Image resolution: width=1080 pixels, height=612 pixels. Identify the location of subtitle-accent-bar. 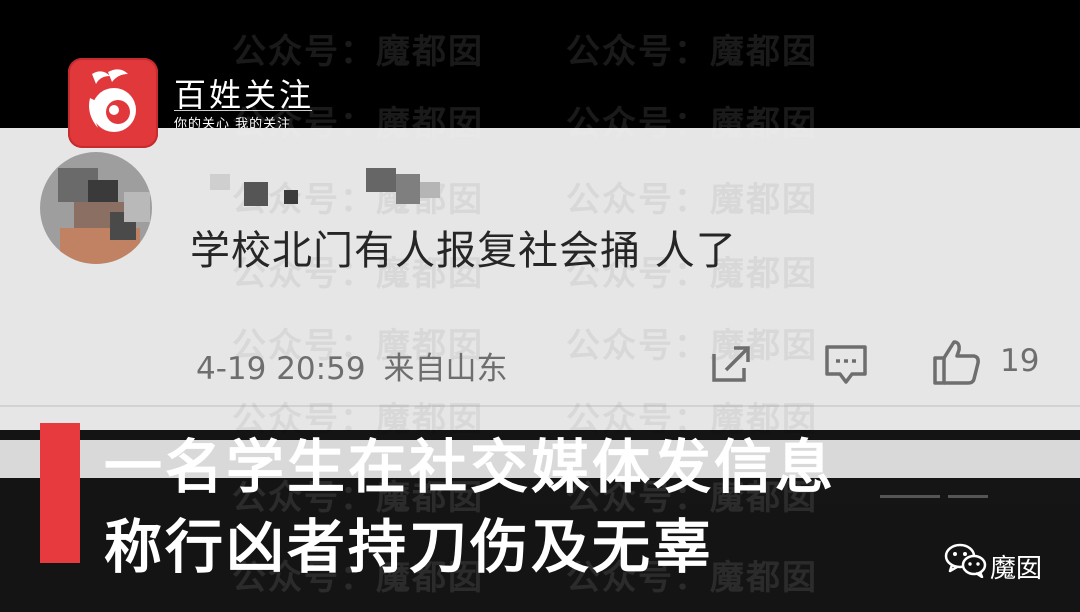
(60, 493).